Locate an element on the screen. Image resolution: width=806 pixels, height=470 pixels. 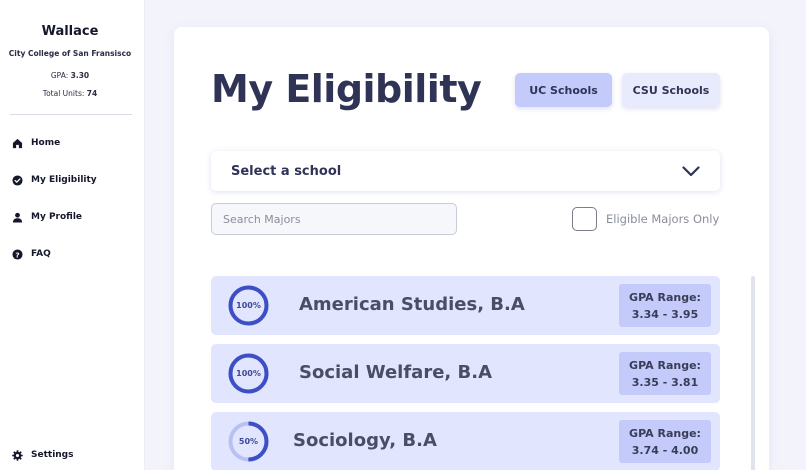
nav-item-settings: Settings is located at coordinates (42, 455).